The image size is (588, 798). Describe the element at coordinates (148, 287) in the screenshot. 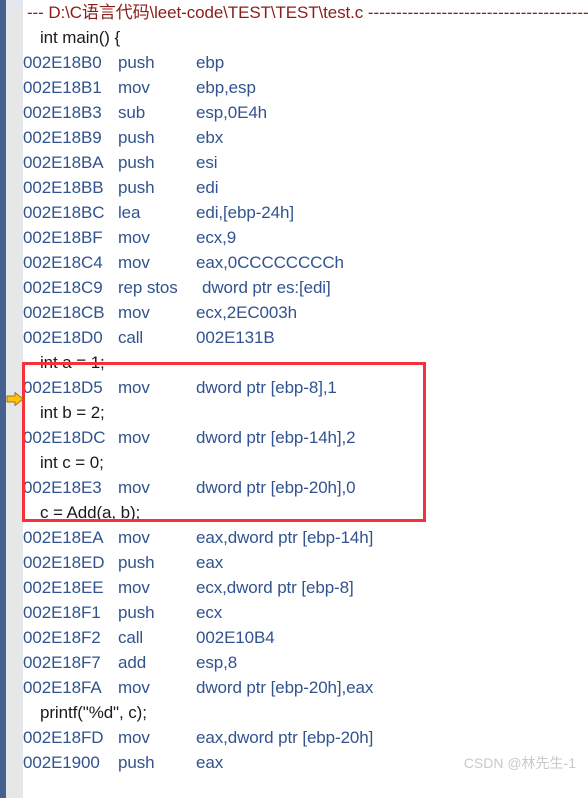

I see `instruction-mnemonic: rep stos` at that location.